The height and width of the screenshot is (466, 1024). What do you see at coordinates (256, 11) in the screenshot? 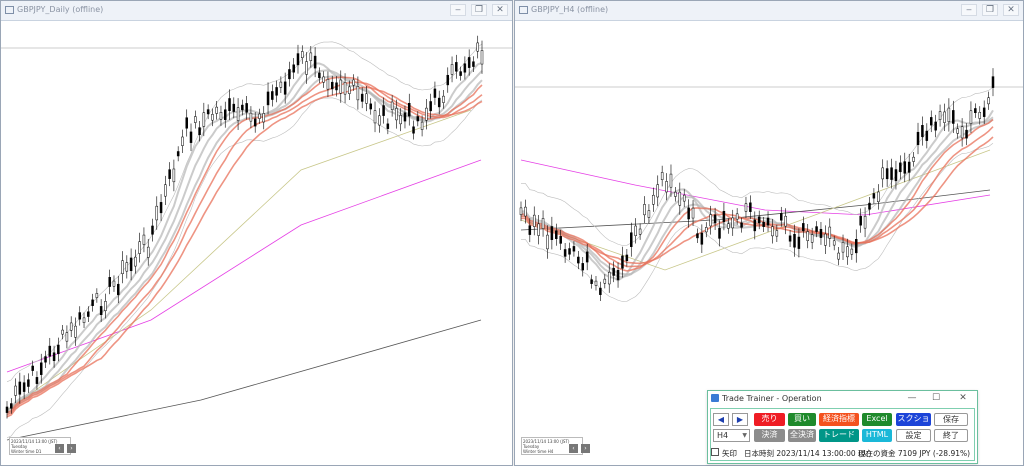
I see `daily-chart-titlebar: GBPJPY_Daily (offline) ‒ ❐ ✕` at bounding box center [256, 11].